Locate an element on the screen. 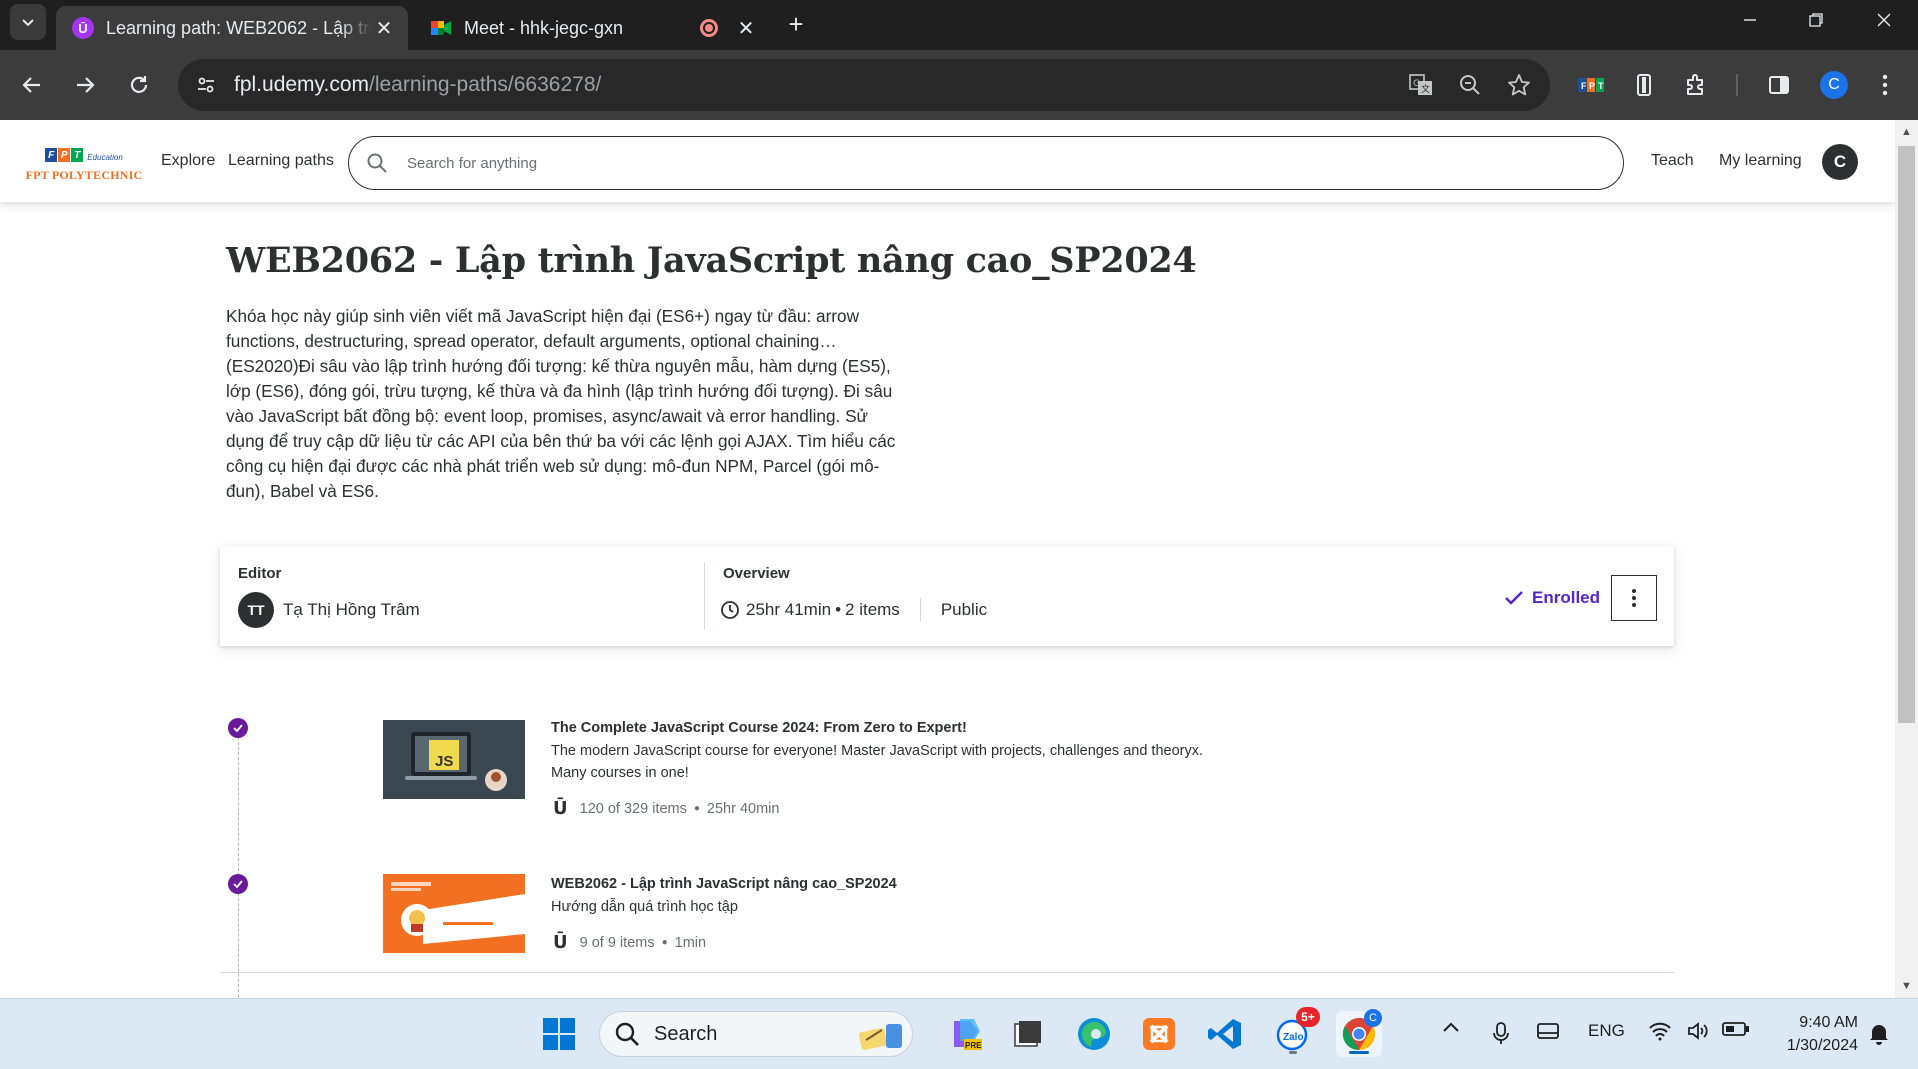 This screenshot has width=1918, height=1069. translate-icon: G文 is located at coordinates (1421, 85).